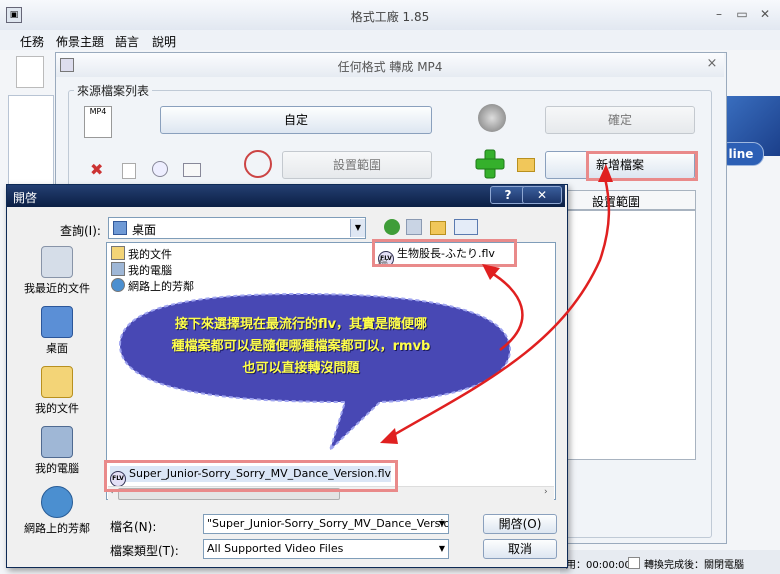  I want to click on arrow-head-add-file, so click(605, 173).